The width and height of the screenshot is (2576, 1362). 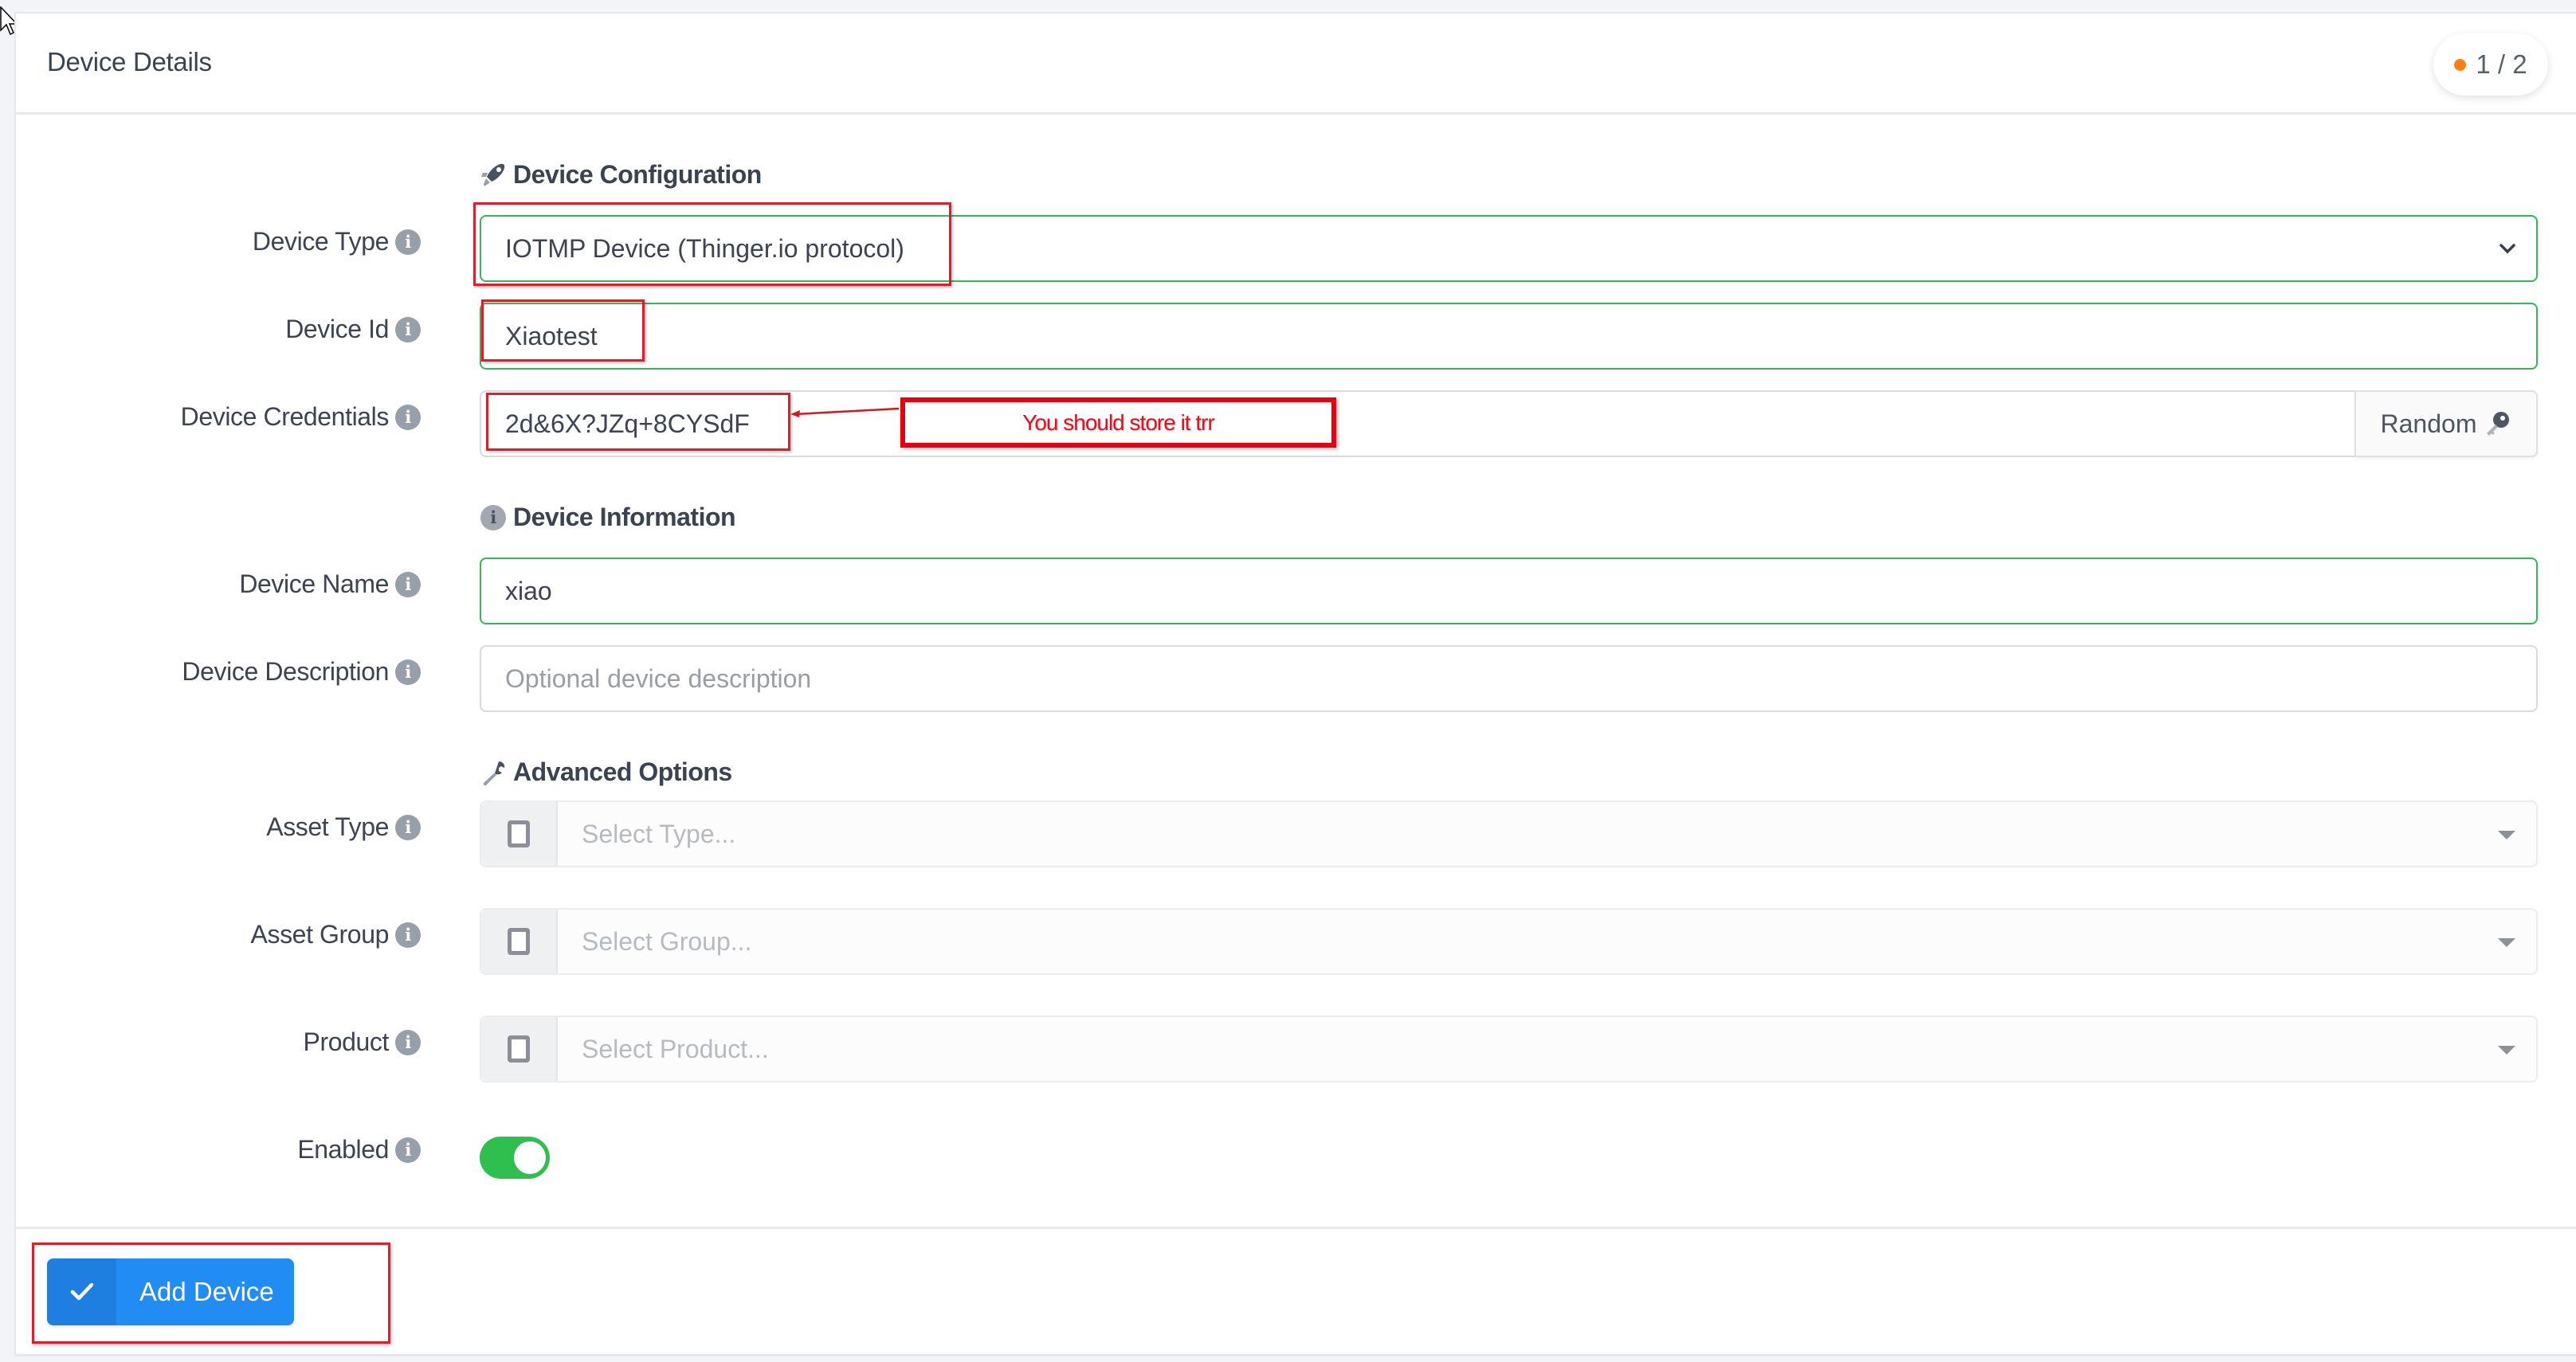 I want to click on device-description-placeholder: Optional device description, so click(x=658, y=678).